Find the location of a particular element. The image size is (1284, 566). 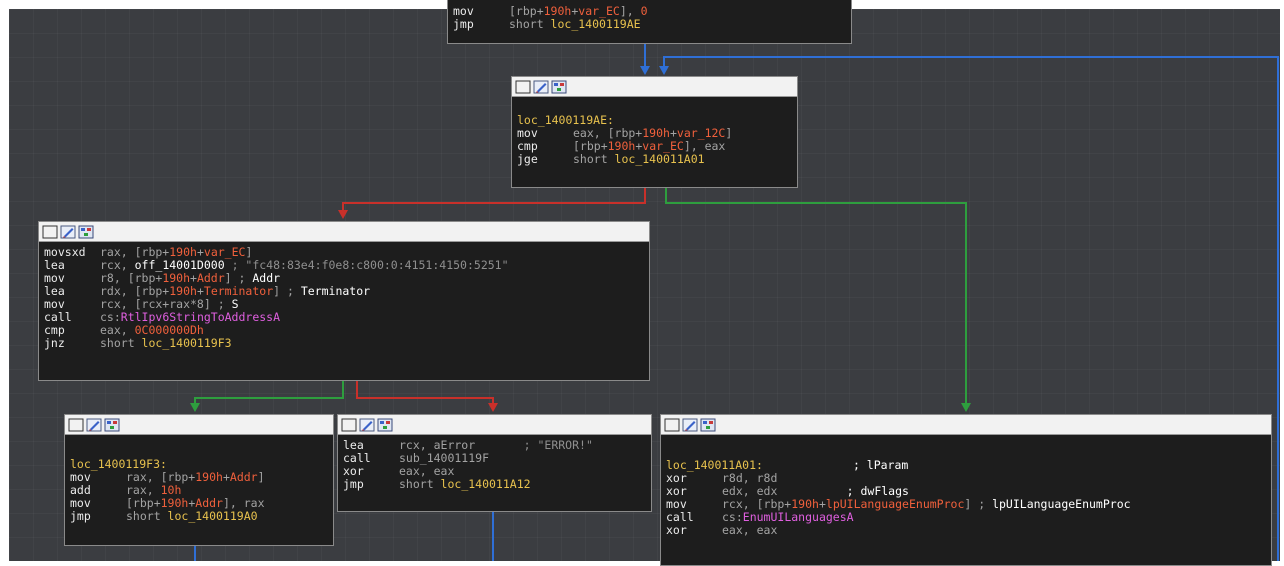

comment-arg: lpUILanguageEnumProc is located at coordinates (1061, 504).